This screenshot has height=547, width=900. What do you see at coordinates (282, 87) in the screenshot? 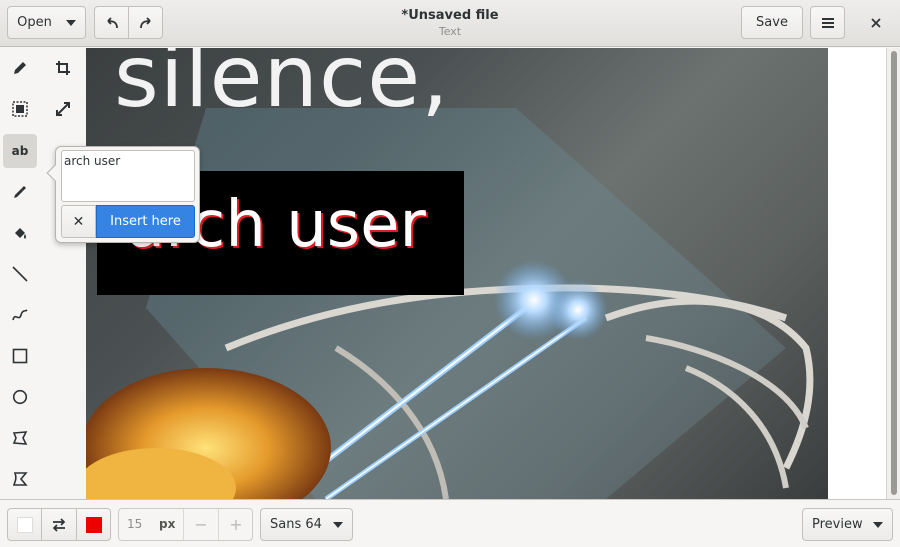
I see `image-caption-silence: silence,` at bounding box center [282, 87].